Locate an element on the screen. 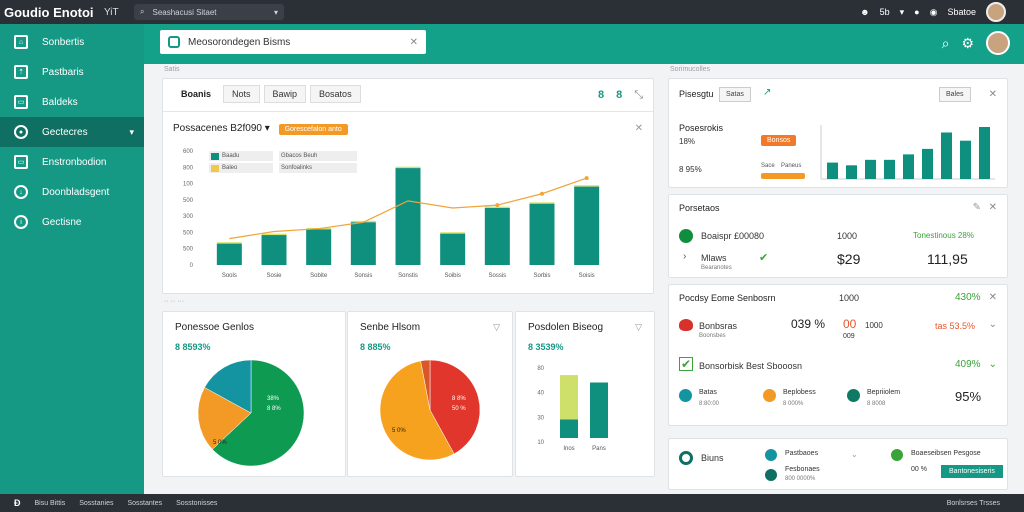 The height and width of the screenshot is (512, 1024). sidebar-item-home: ⌂ Sonbertis is located at coordinates (72, 42).